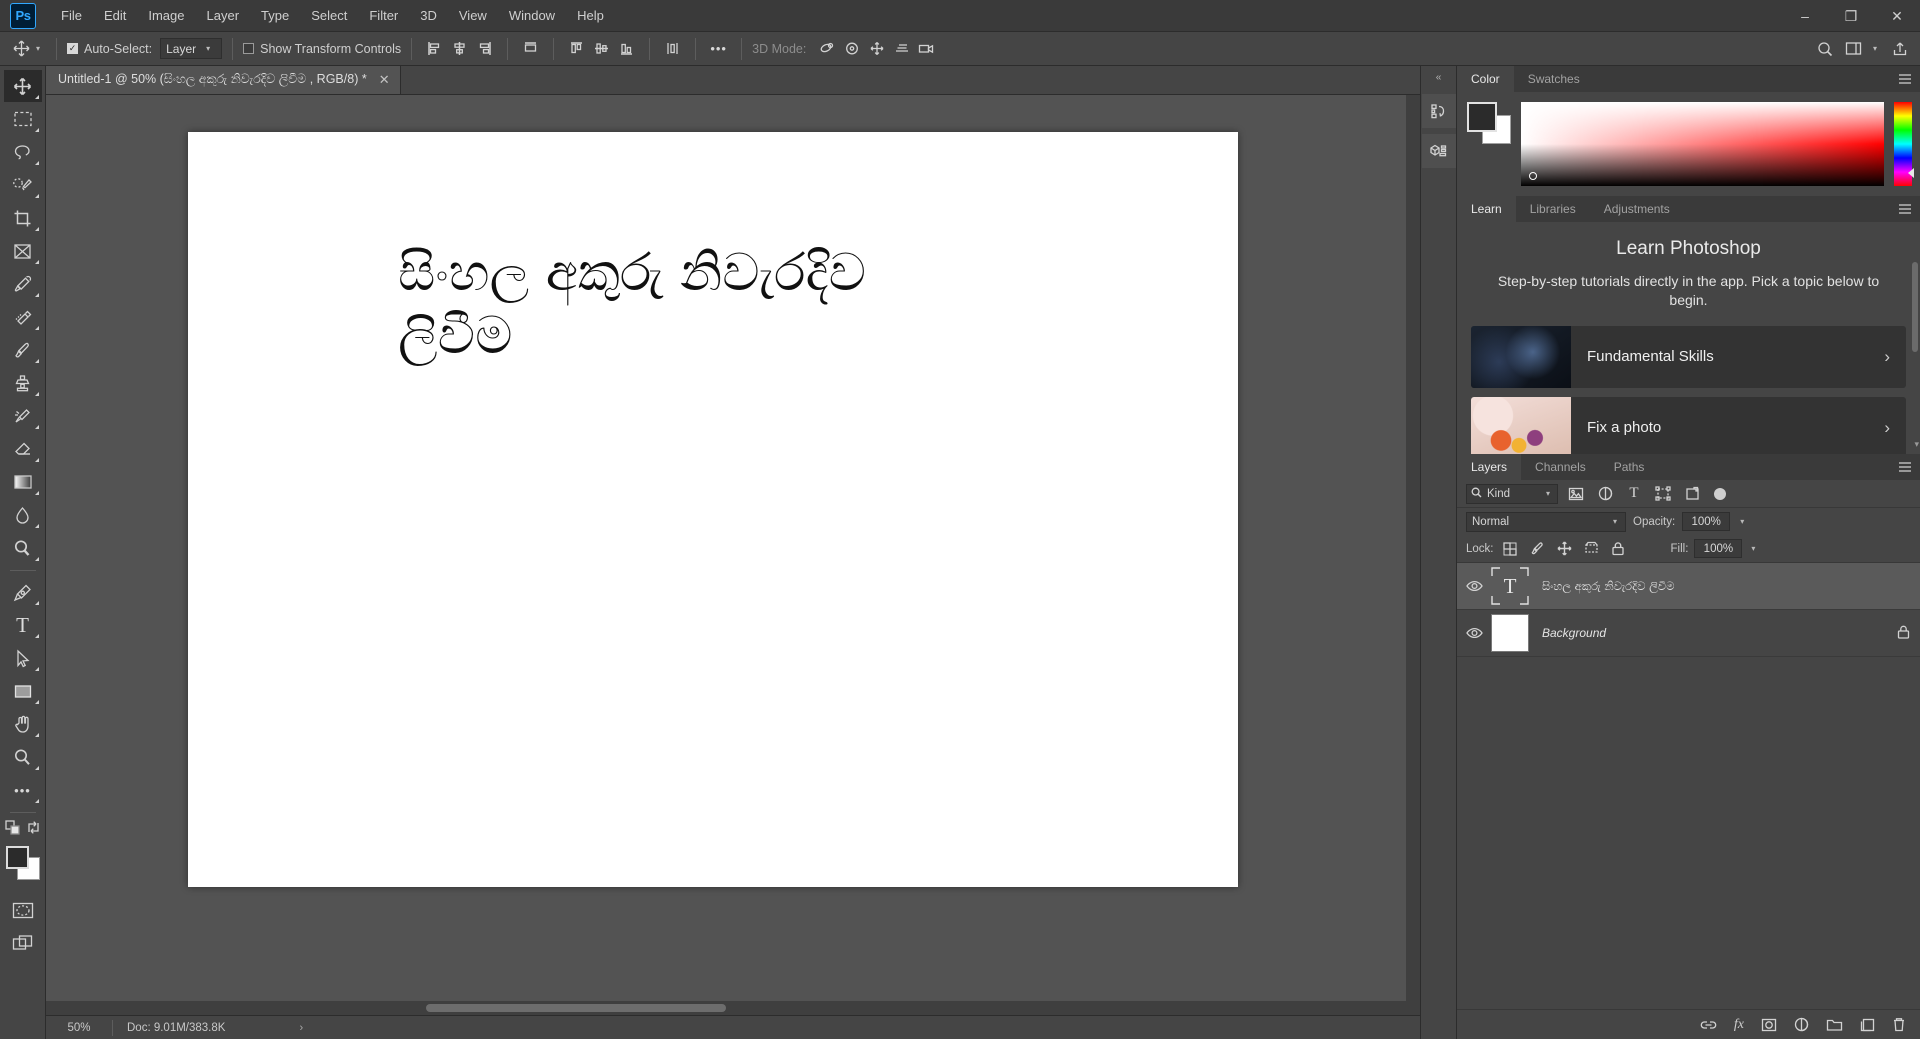  What do you see at coordinates (1895, 357) in the screenshot?
I see `chevron-right-icon: ›` at bounding box center [1895, 357].